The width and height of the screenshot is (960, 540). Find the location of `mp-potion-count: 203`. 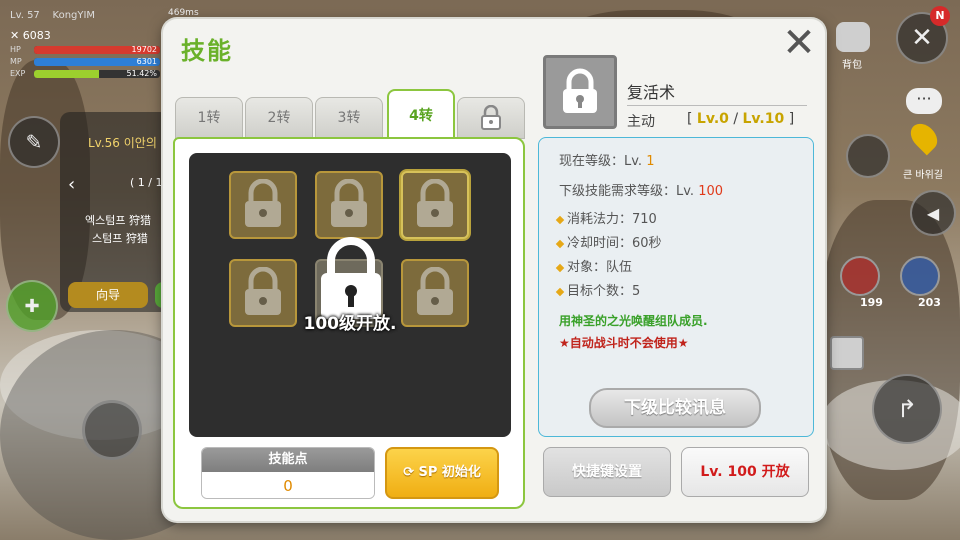

mp-potion-count: 203 is located at coordinates (929, 302).